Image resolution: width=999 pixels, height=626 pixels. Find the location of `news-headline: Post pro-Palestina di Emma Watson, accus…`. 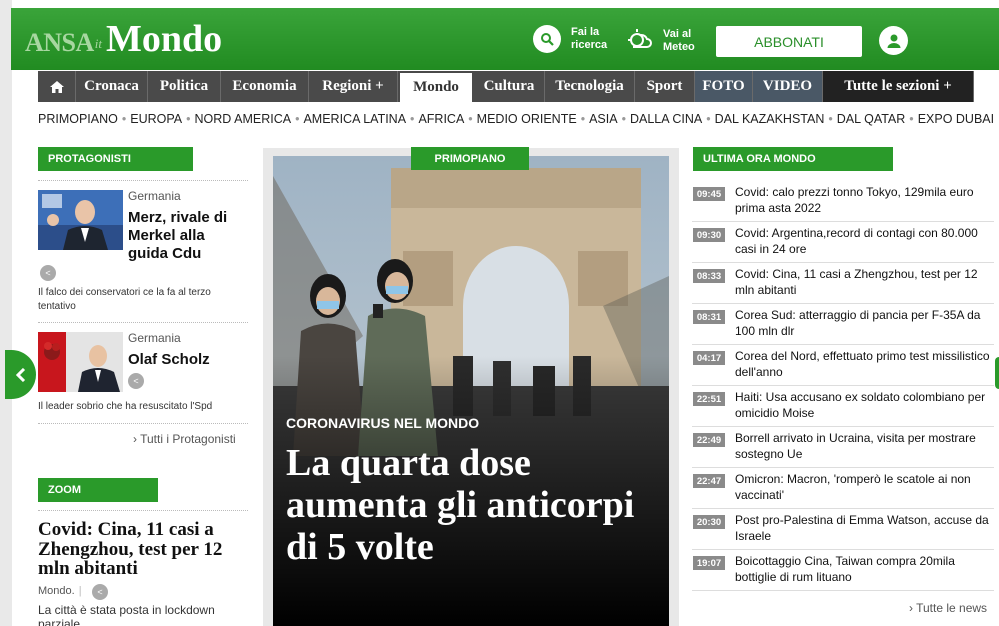

news-headline: Post pro-Palestina di Emma Watson, accus… is located at coordinates (864, 528).